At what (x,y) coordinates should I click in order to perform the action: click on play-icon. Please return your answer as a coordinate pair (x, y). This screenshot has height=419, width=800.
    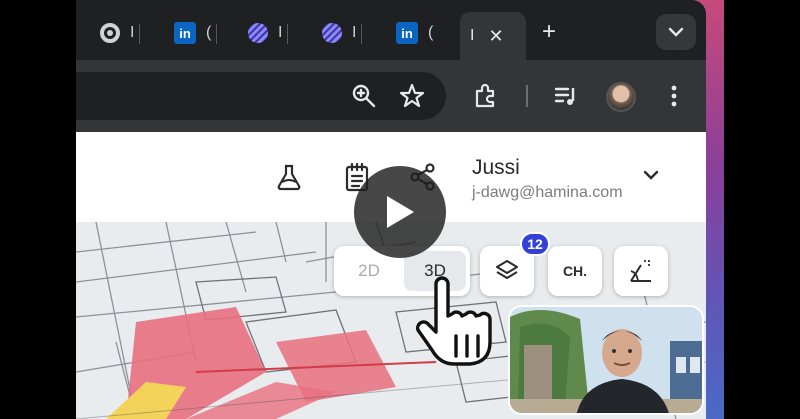
    Looking at the image, I should click on (400, 212).